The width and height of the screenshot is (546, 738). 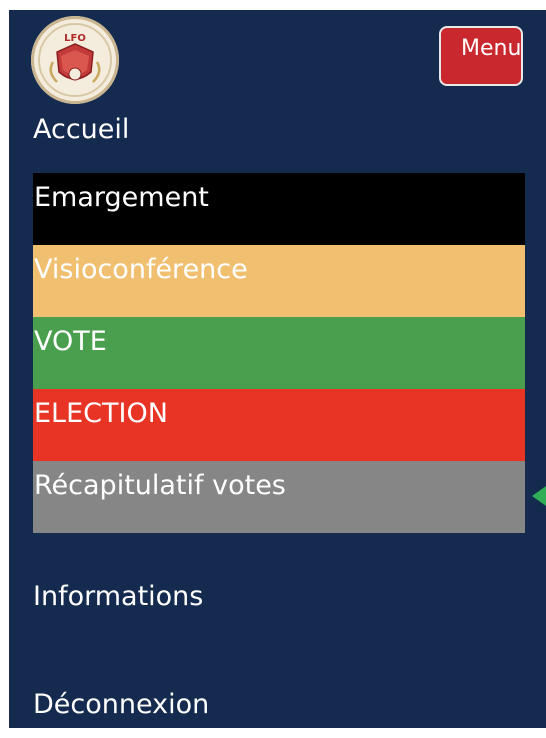 I want to click on shield-icon: LFO, so click(x=75, y=60).